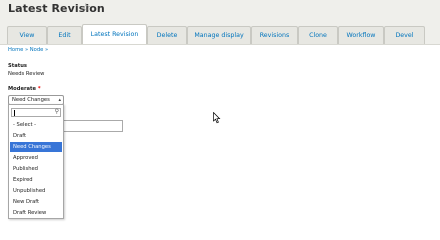 Image resolution: width=440 pixels, height=240 pixels. Describe the element at coordinates (219, 35) in the screenshot. I see `tab-manage-display: Manage display` at that location.